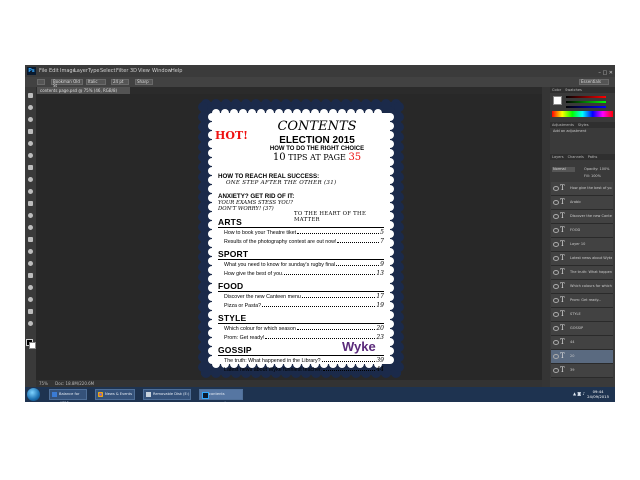 This screenshot has width=640, height=480. I want to click on antialias-select: Sharp, so click(144, 82).